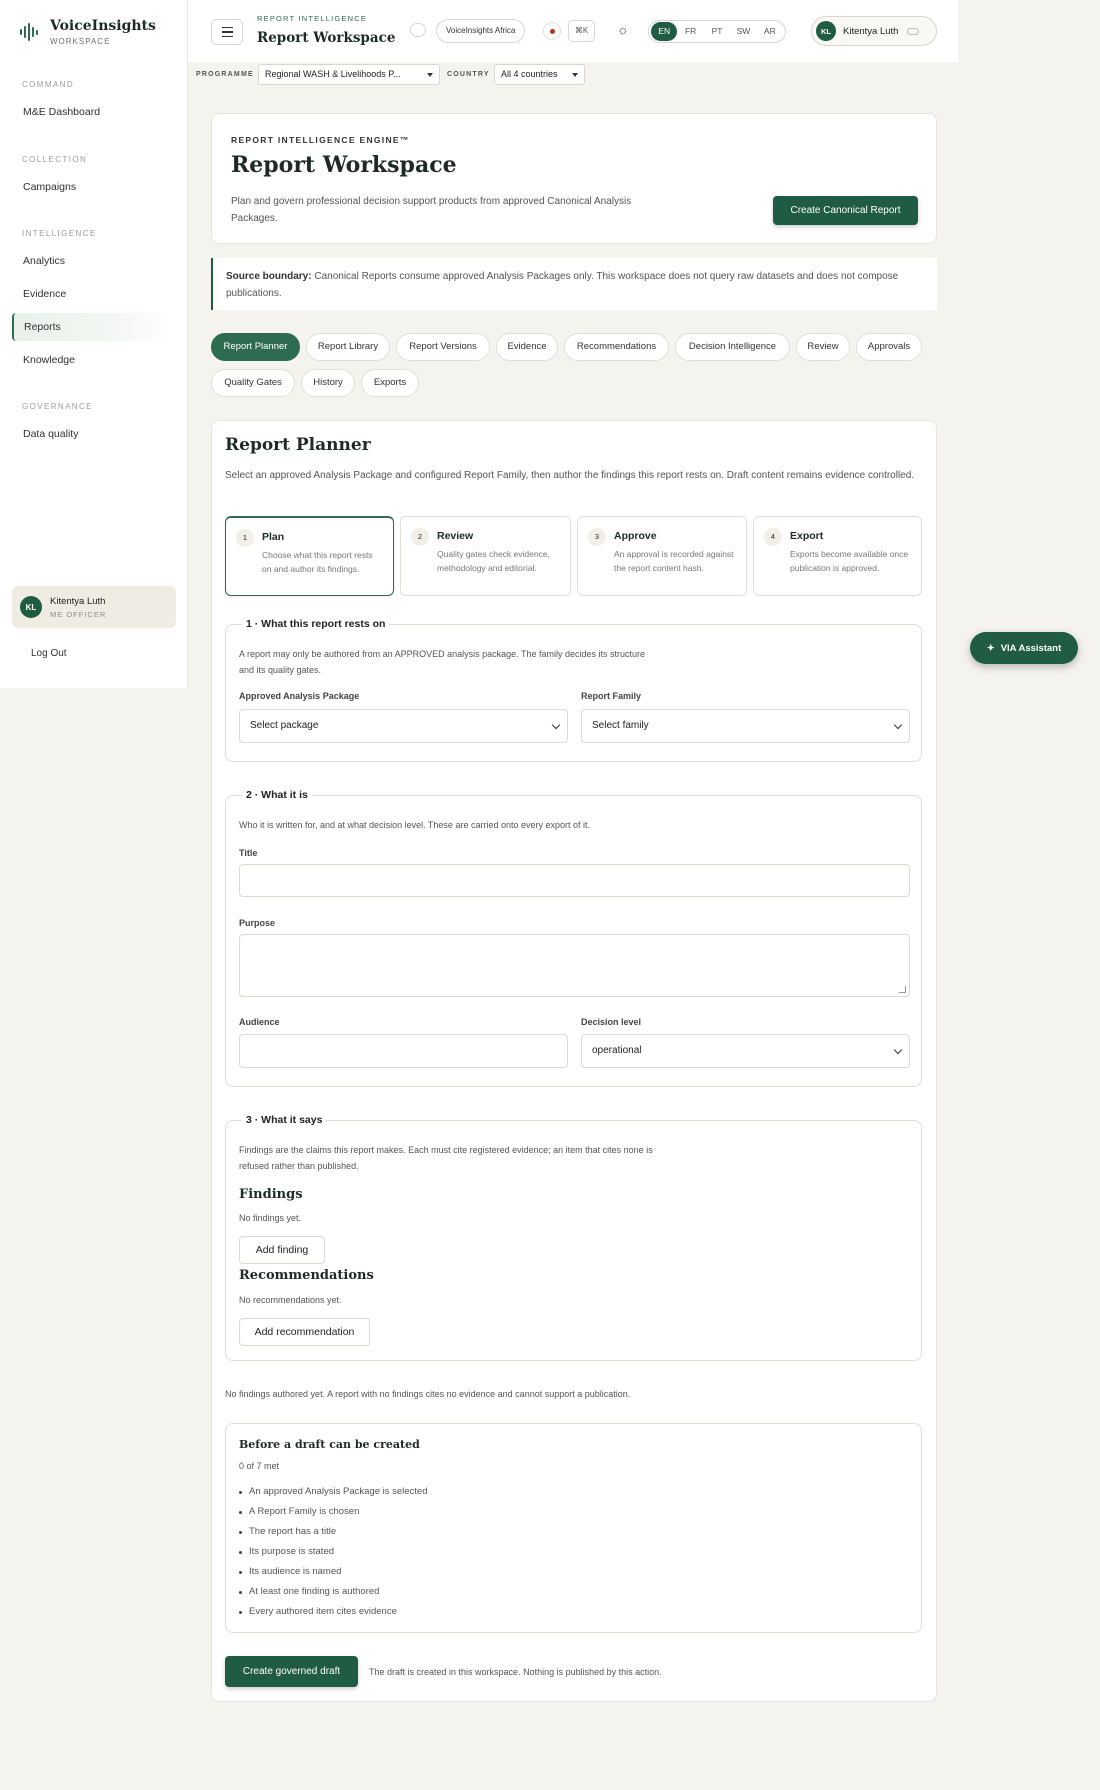 The image size is (1100, 1790). What do you see at coordinates (49, 653) in the screenshot?
I see `logout-link: Log Out` at bounding box center [49, 653].